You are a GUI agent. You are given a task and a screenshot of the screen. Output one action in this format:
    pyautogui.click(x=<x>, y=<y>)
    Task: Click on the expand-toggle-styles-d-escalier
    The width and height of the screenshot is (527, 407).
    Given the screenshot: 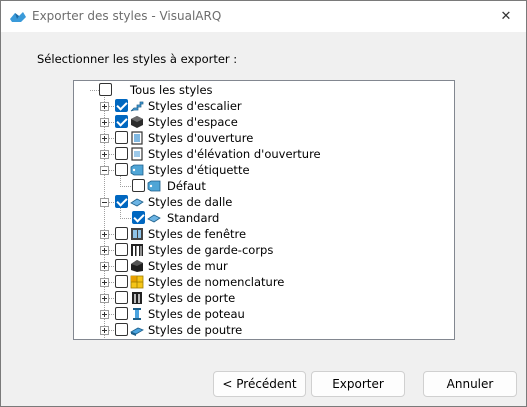 What is the action you would take?
    pyautogui.click(x=104, y=106)
    